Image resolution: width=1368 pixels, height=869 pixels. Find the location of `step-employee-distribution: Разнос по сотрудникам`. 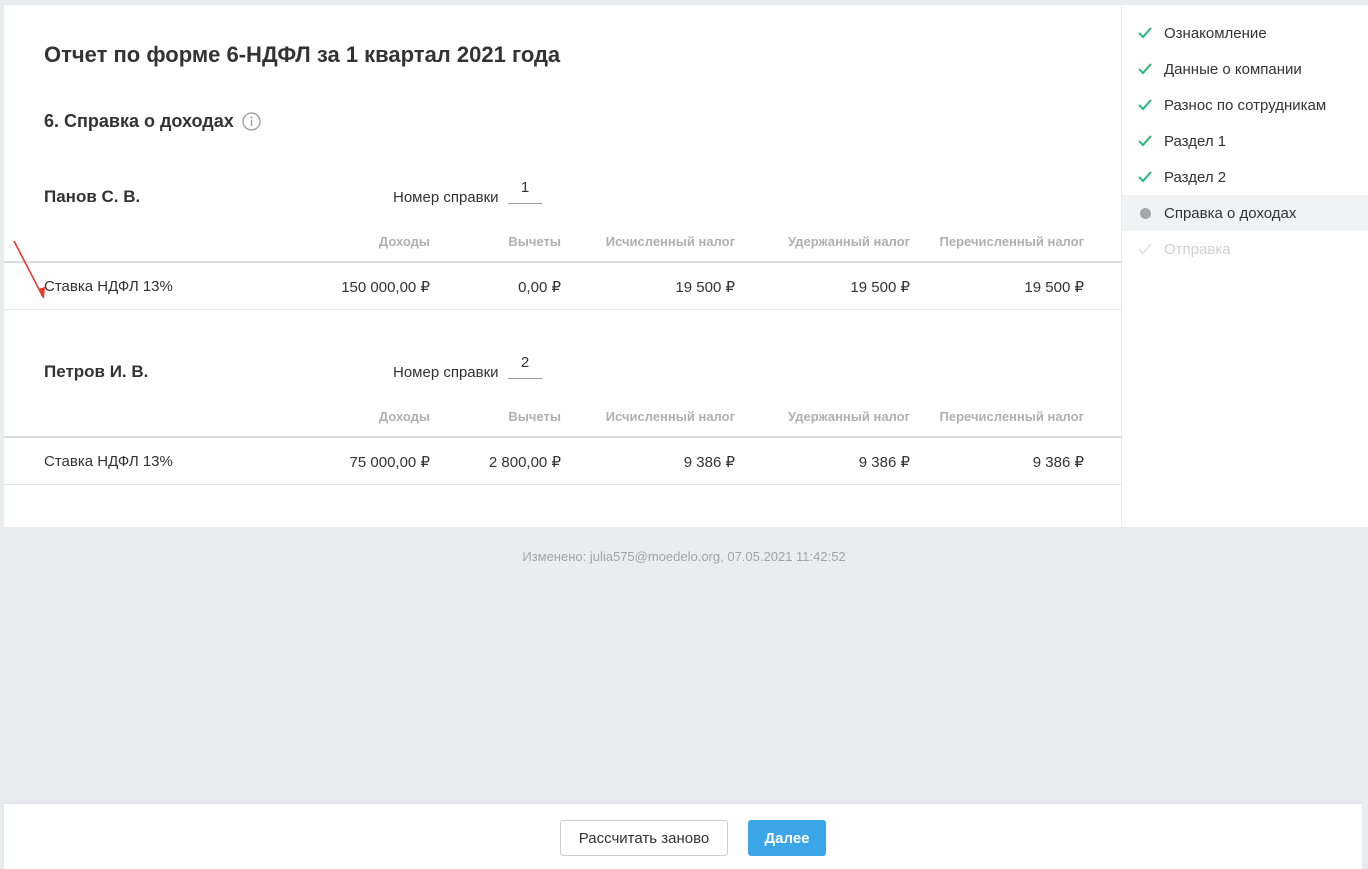

step-employee-distribution: Разнос по сотрудникам is located at coordinates (1245, 105).